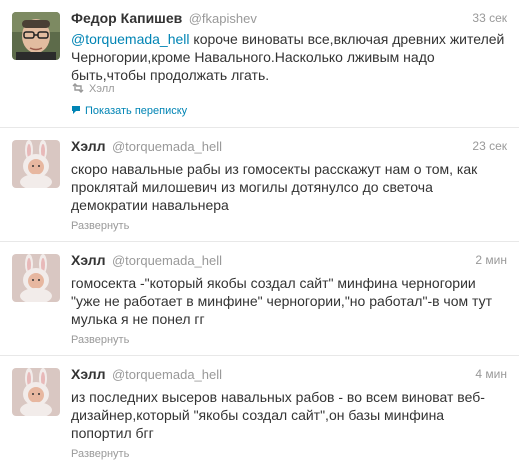  I want to click on tweet-username: @fkapishev, so click(223, 18).